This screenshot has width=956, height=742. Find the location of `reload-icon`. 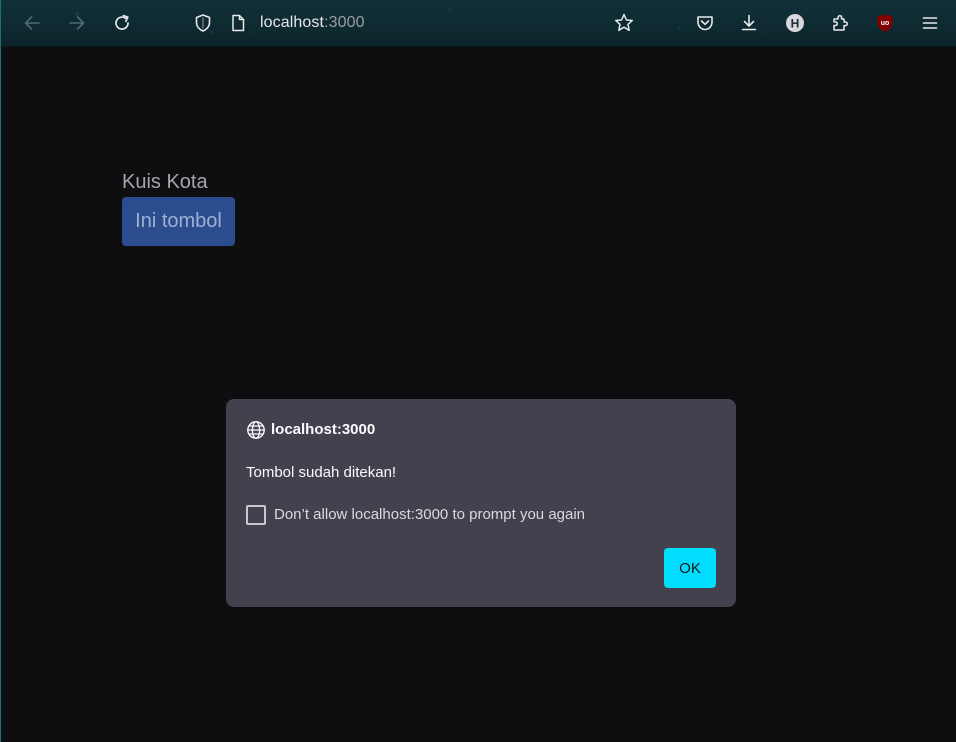

reload-icon is located at coordinates (122, 23).